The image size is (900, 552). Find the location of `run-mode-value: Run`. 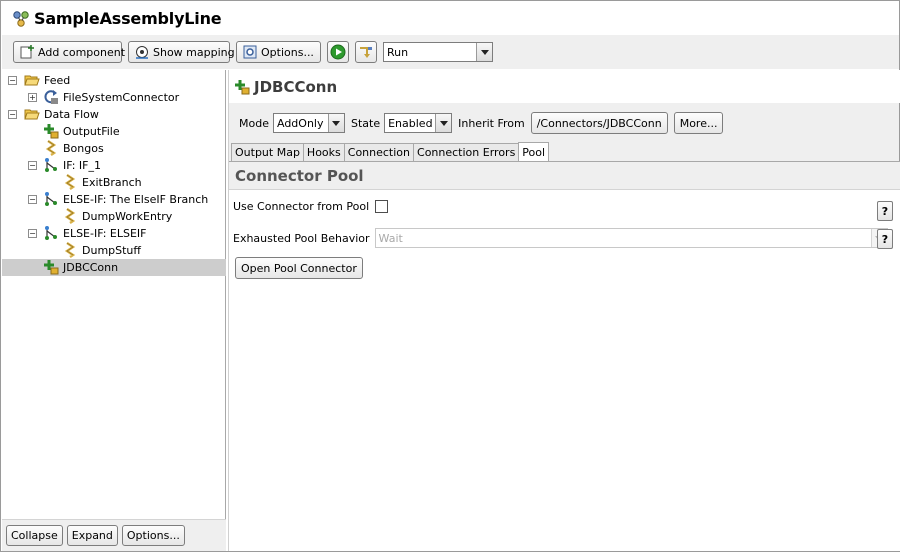

run-mode-value: Run is located at coordinates (398, 52).